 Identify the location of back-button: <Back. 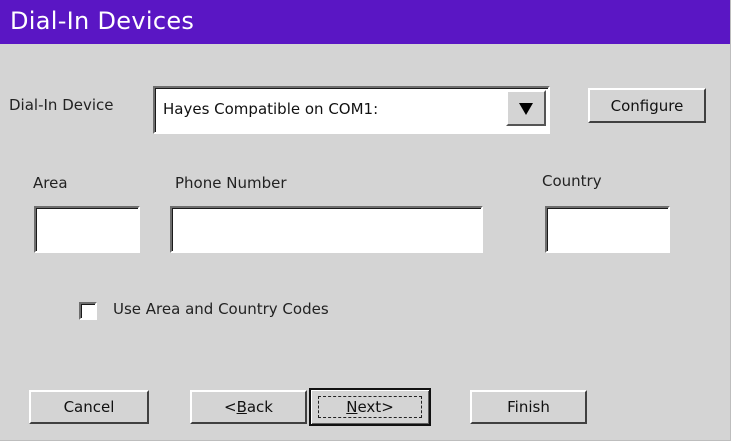
(248, 407).